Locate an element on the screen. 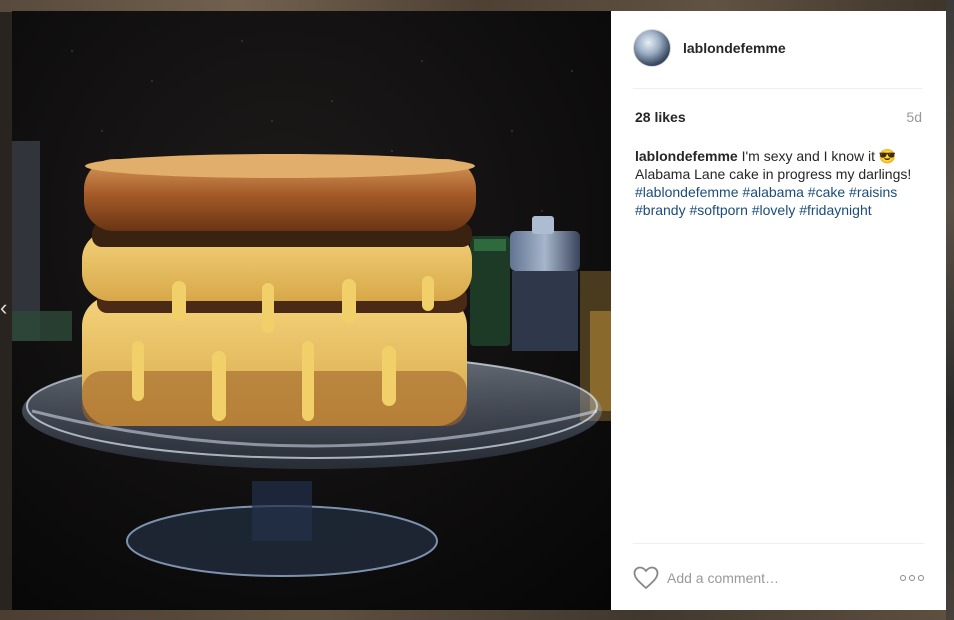  hashtag: #brandy is located at coordinates (660, 210).